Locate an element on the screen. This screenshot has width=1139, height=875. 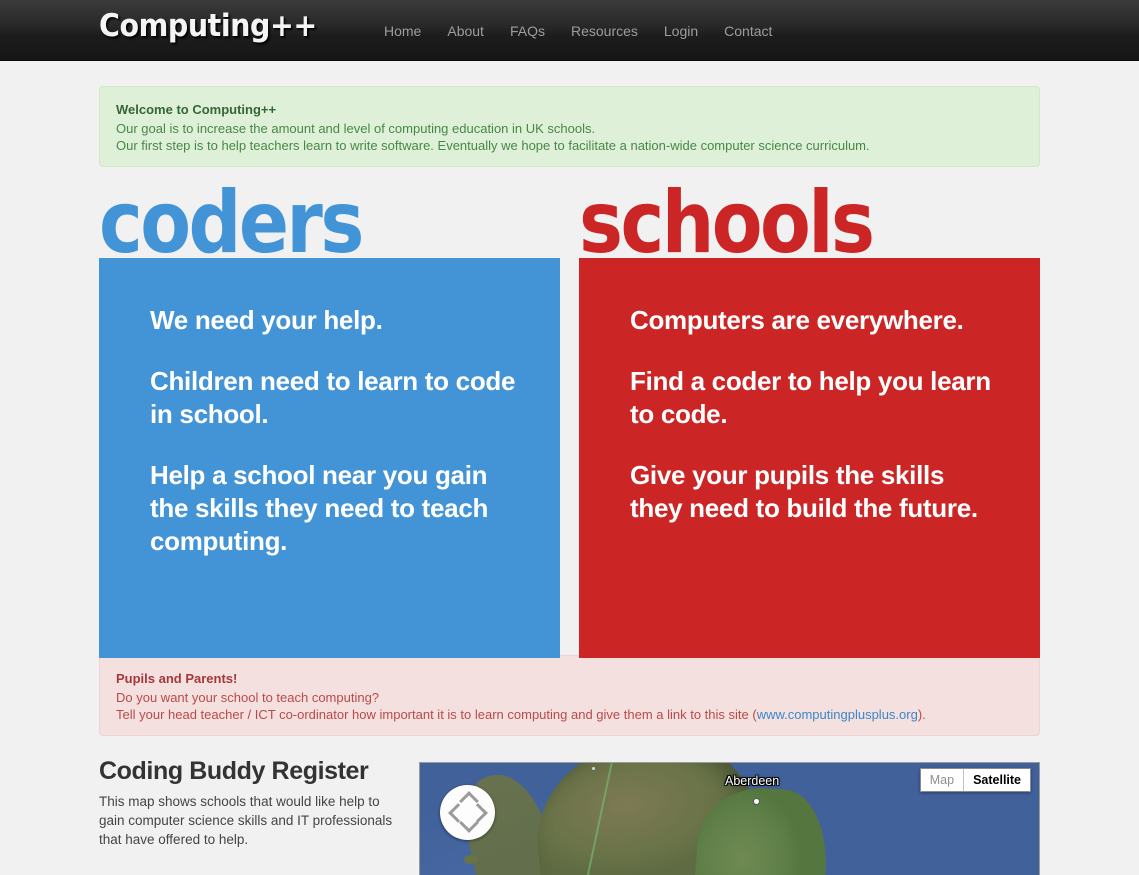
coding-buddy-map: Aberdeen Map Satellite Map Data is located at coordinates (729, 818).